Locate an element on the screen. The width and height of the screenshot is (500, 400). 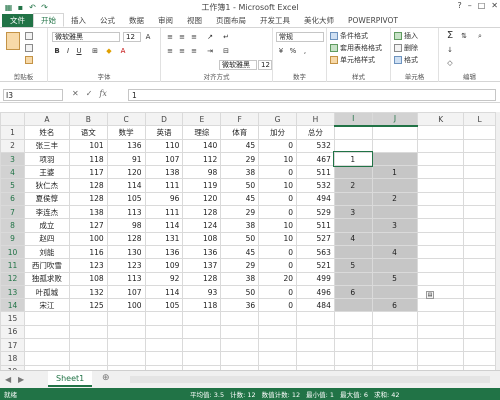
tab-8: 开发工具 is located at coordinates (275, 20).